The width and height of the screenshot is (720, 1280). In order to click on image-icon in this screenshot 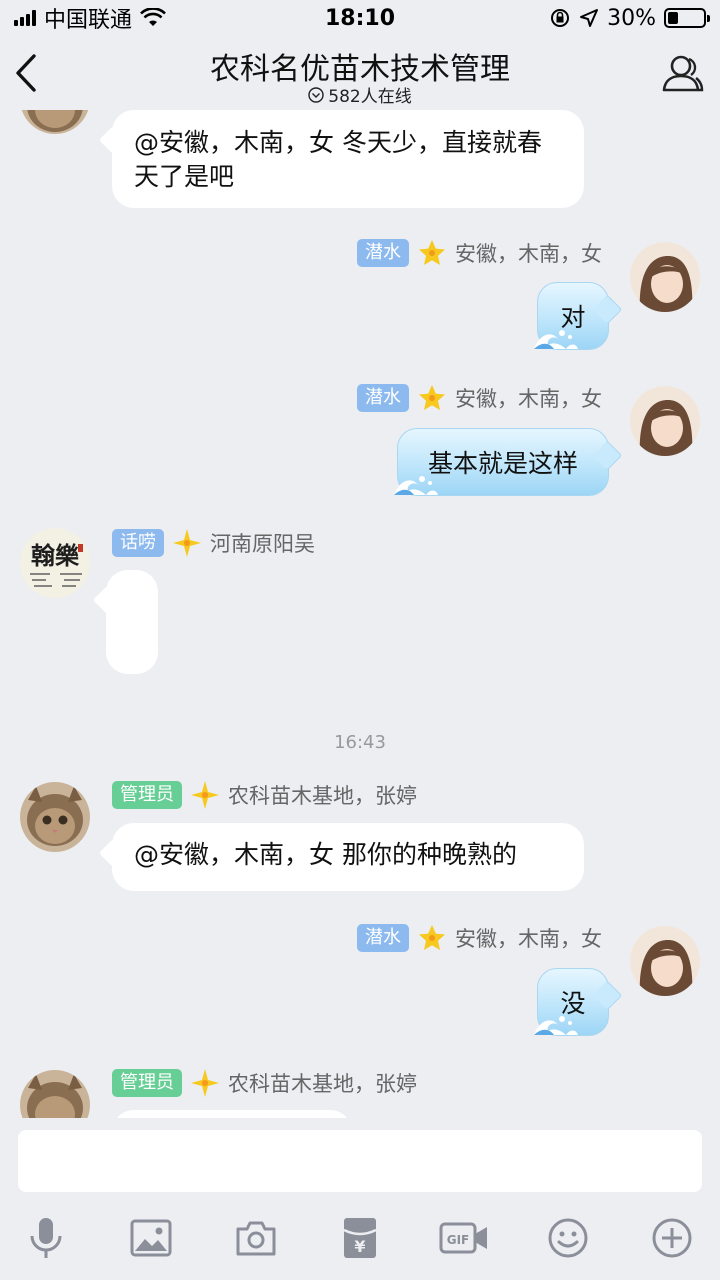, I will do `click(151, 1238)`.